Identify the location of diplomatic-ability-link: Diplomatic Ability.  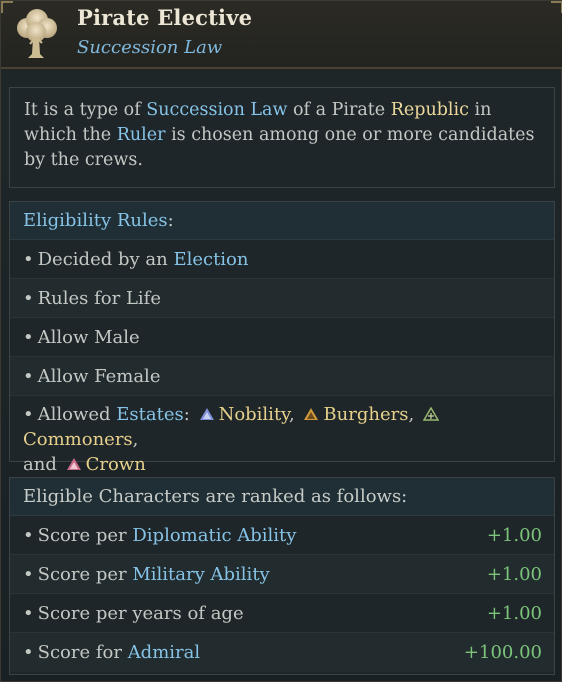
(214, 535).